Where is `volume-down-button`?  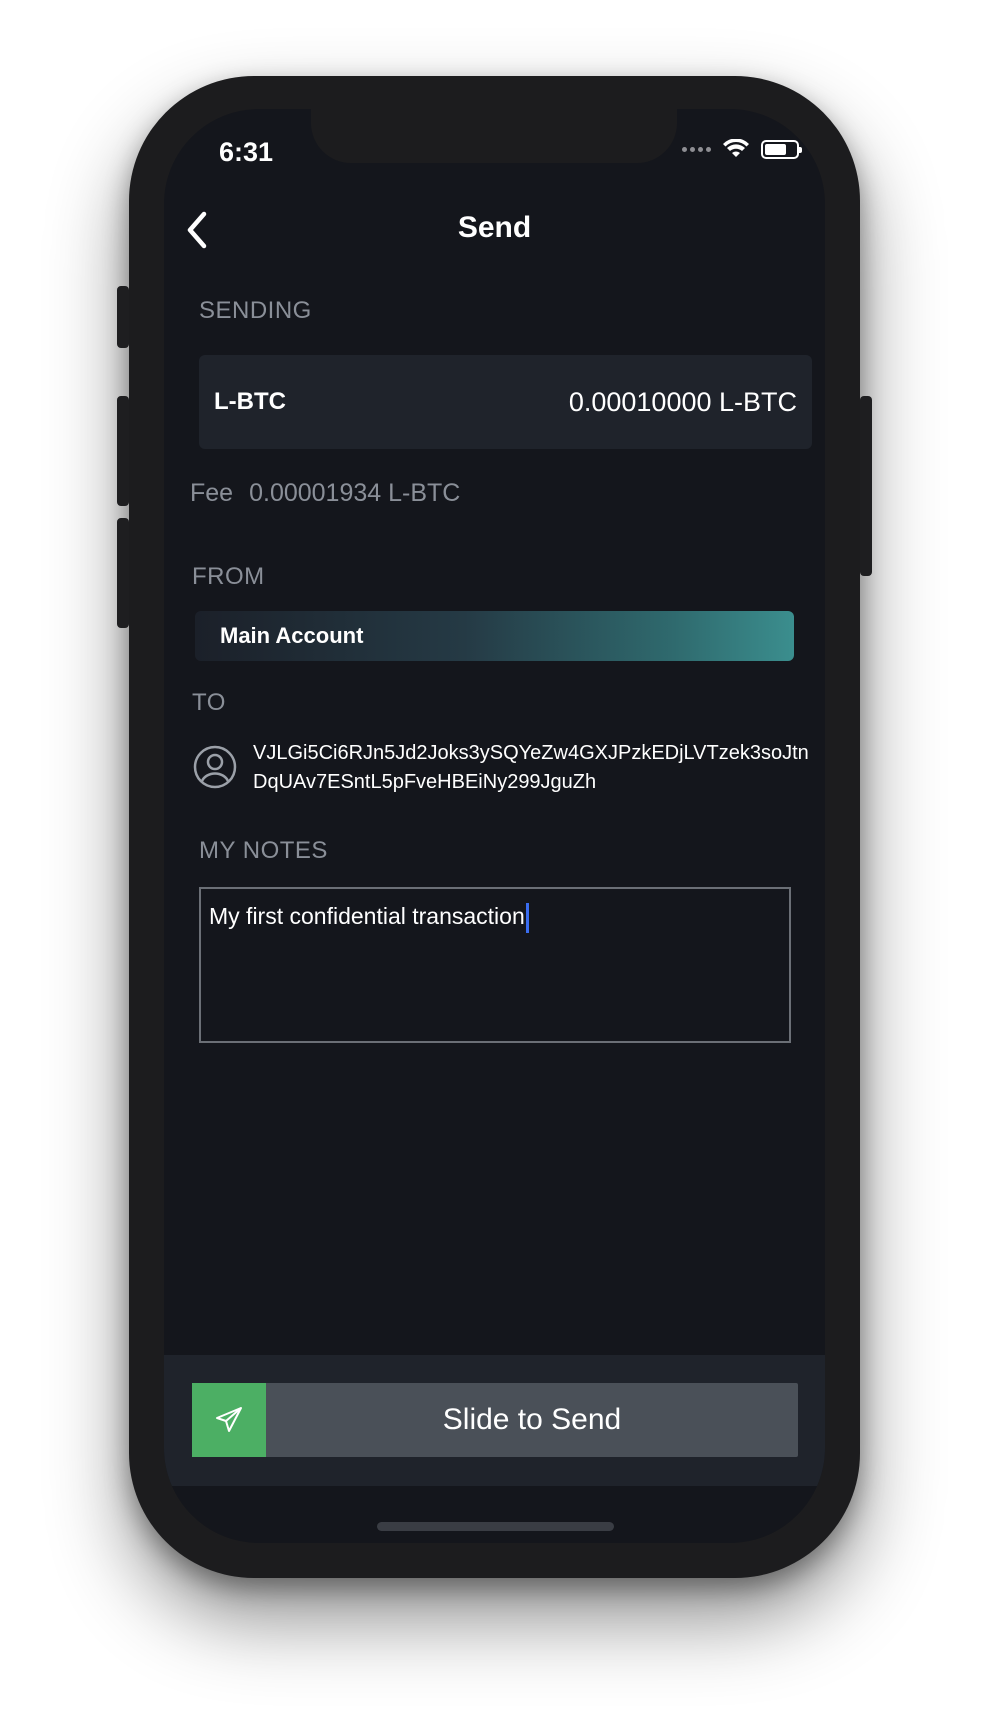 volume-down-button is located at coordinates (123, 573).